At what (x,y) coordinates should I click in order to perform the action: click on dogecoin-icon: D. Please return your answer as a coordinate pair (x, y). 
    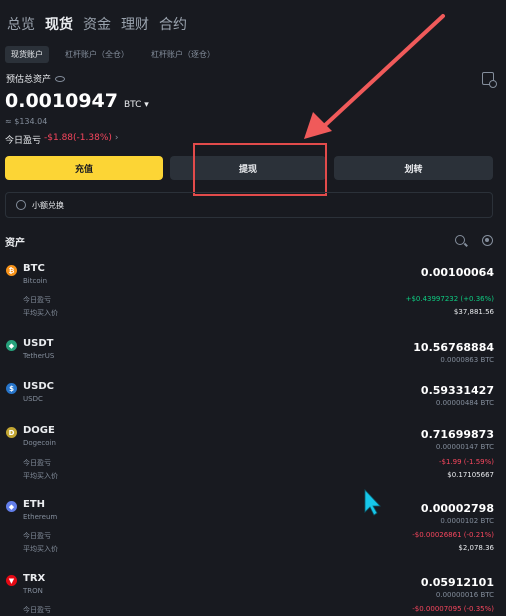
    Looking at the image, I should click on (11, 432).